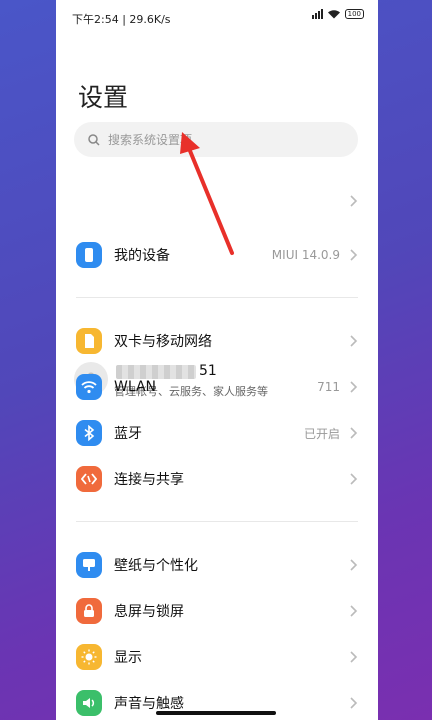 The height and width of the screenshot is (720, 432). Describe the element at coordinates (328, 387) in the screenshot. I see `wlan-value: 711` at that location.